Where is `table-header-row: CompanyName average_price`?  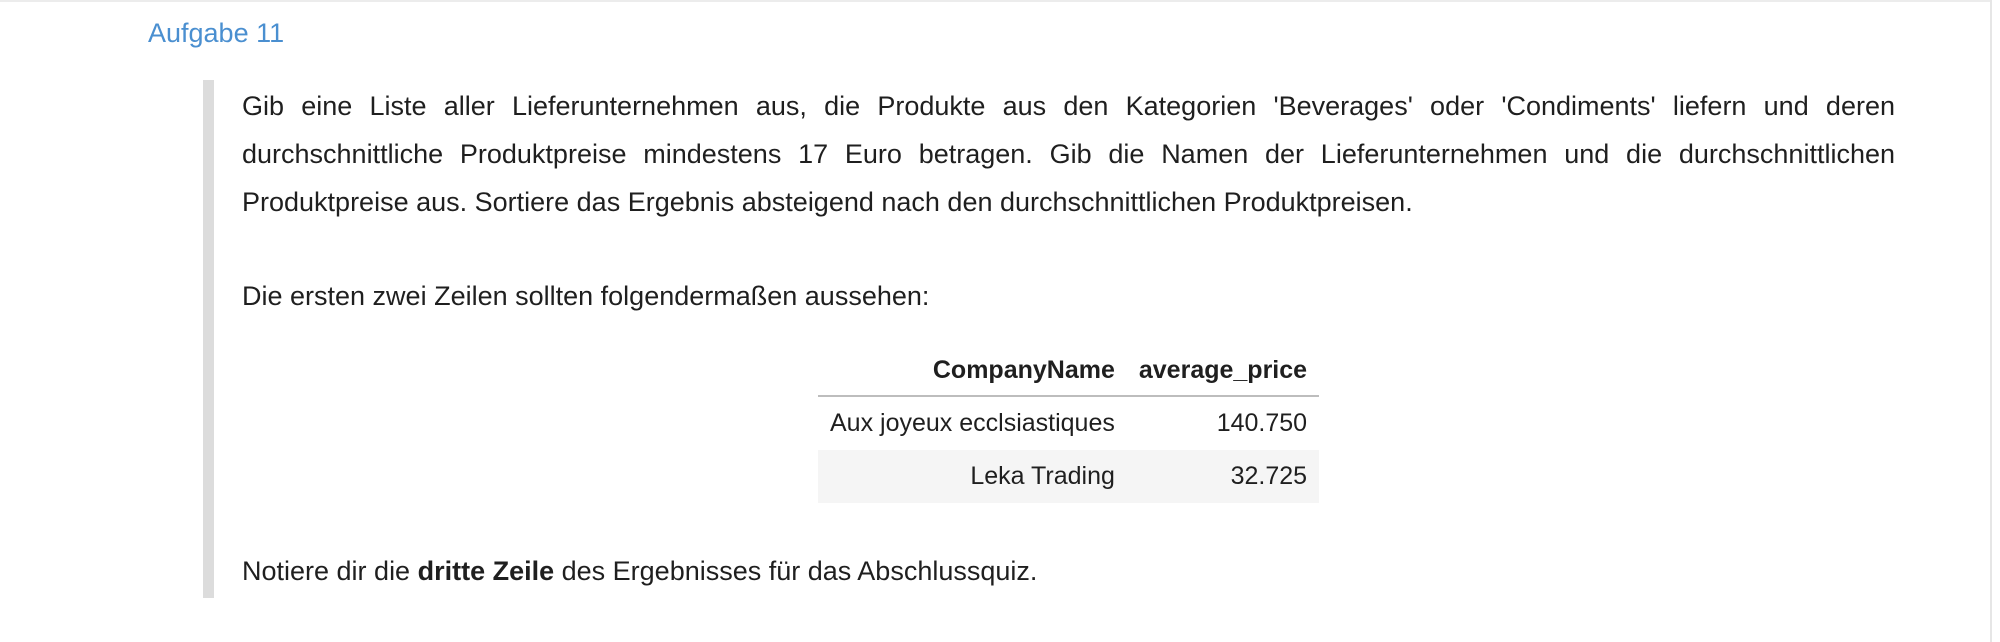 table-header-row: CompanyName average_price is located at coordinates (1069, 369).